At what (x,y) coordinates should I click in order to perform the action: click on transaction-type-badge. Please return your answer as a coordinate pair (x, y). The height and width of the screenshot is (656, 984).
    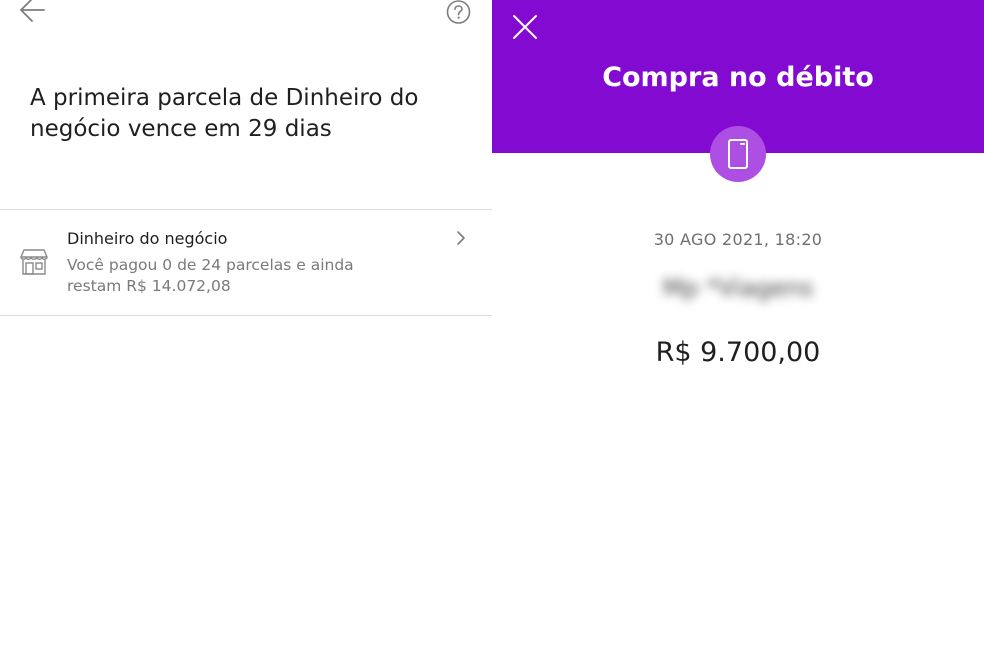
    Looking at the image, I should click on (738, 154).